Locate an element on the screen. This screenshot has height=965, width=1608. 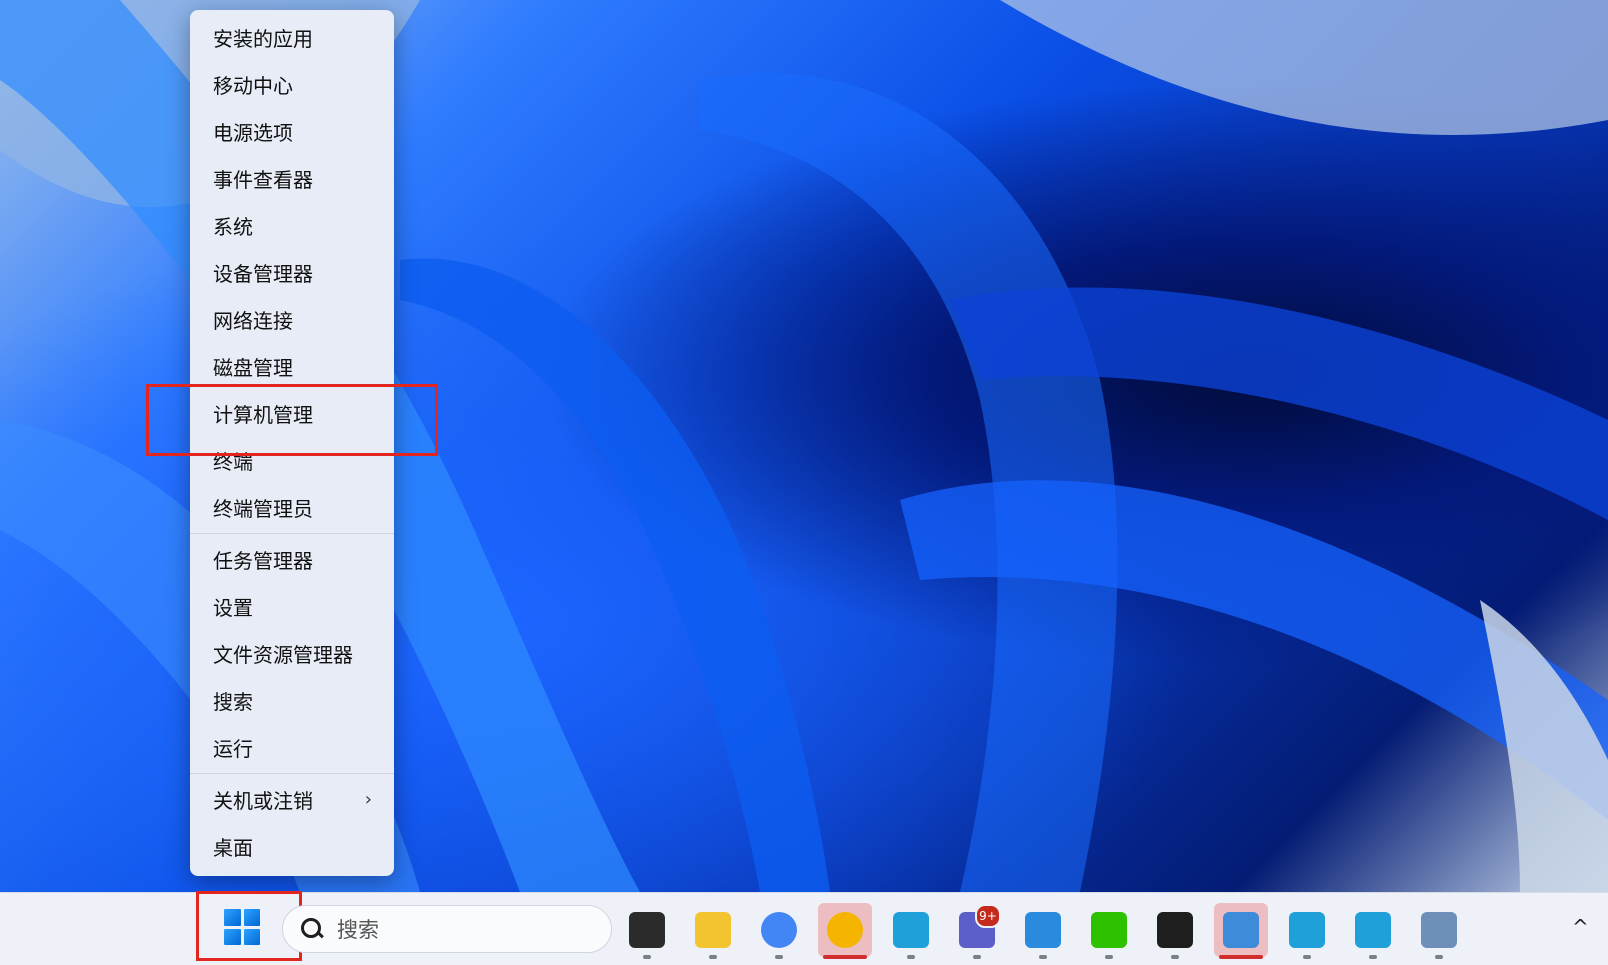
menu-item-power-options: 电源选项 is located at coordinates (292, 131).